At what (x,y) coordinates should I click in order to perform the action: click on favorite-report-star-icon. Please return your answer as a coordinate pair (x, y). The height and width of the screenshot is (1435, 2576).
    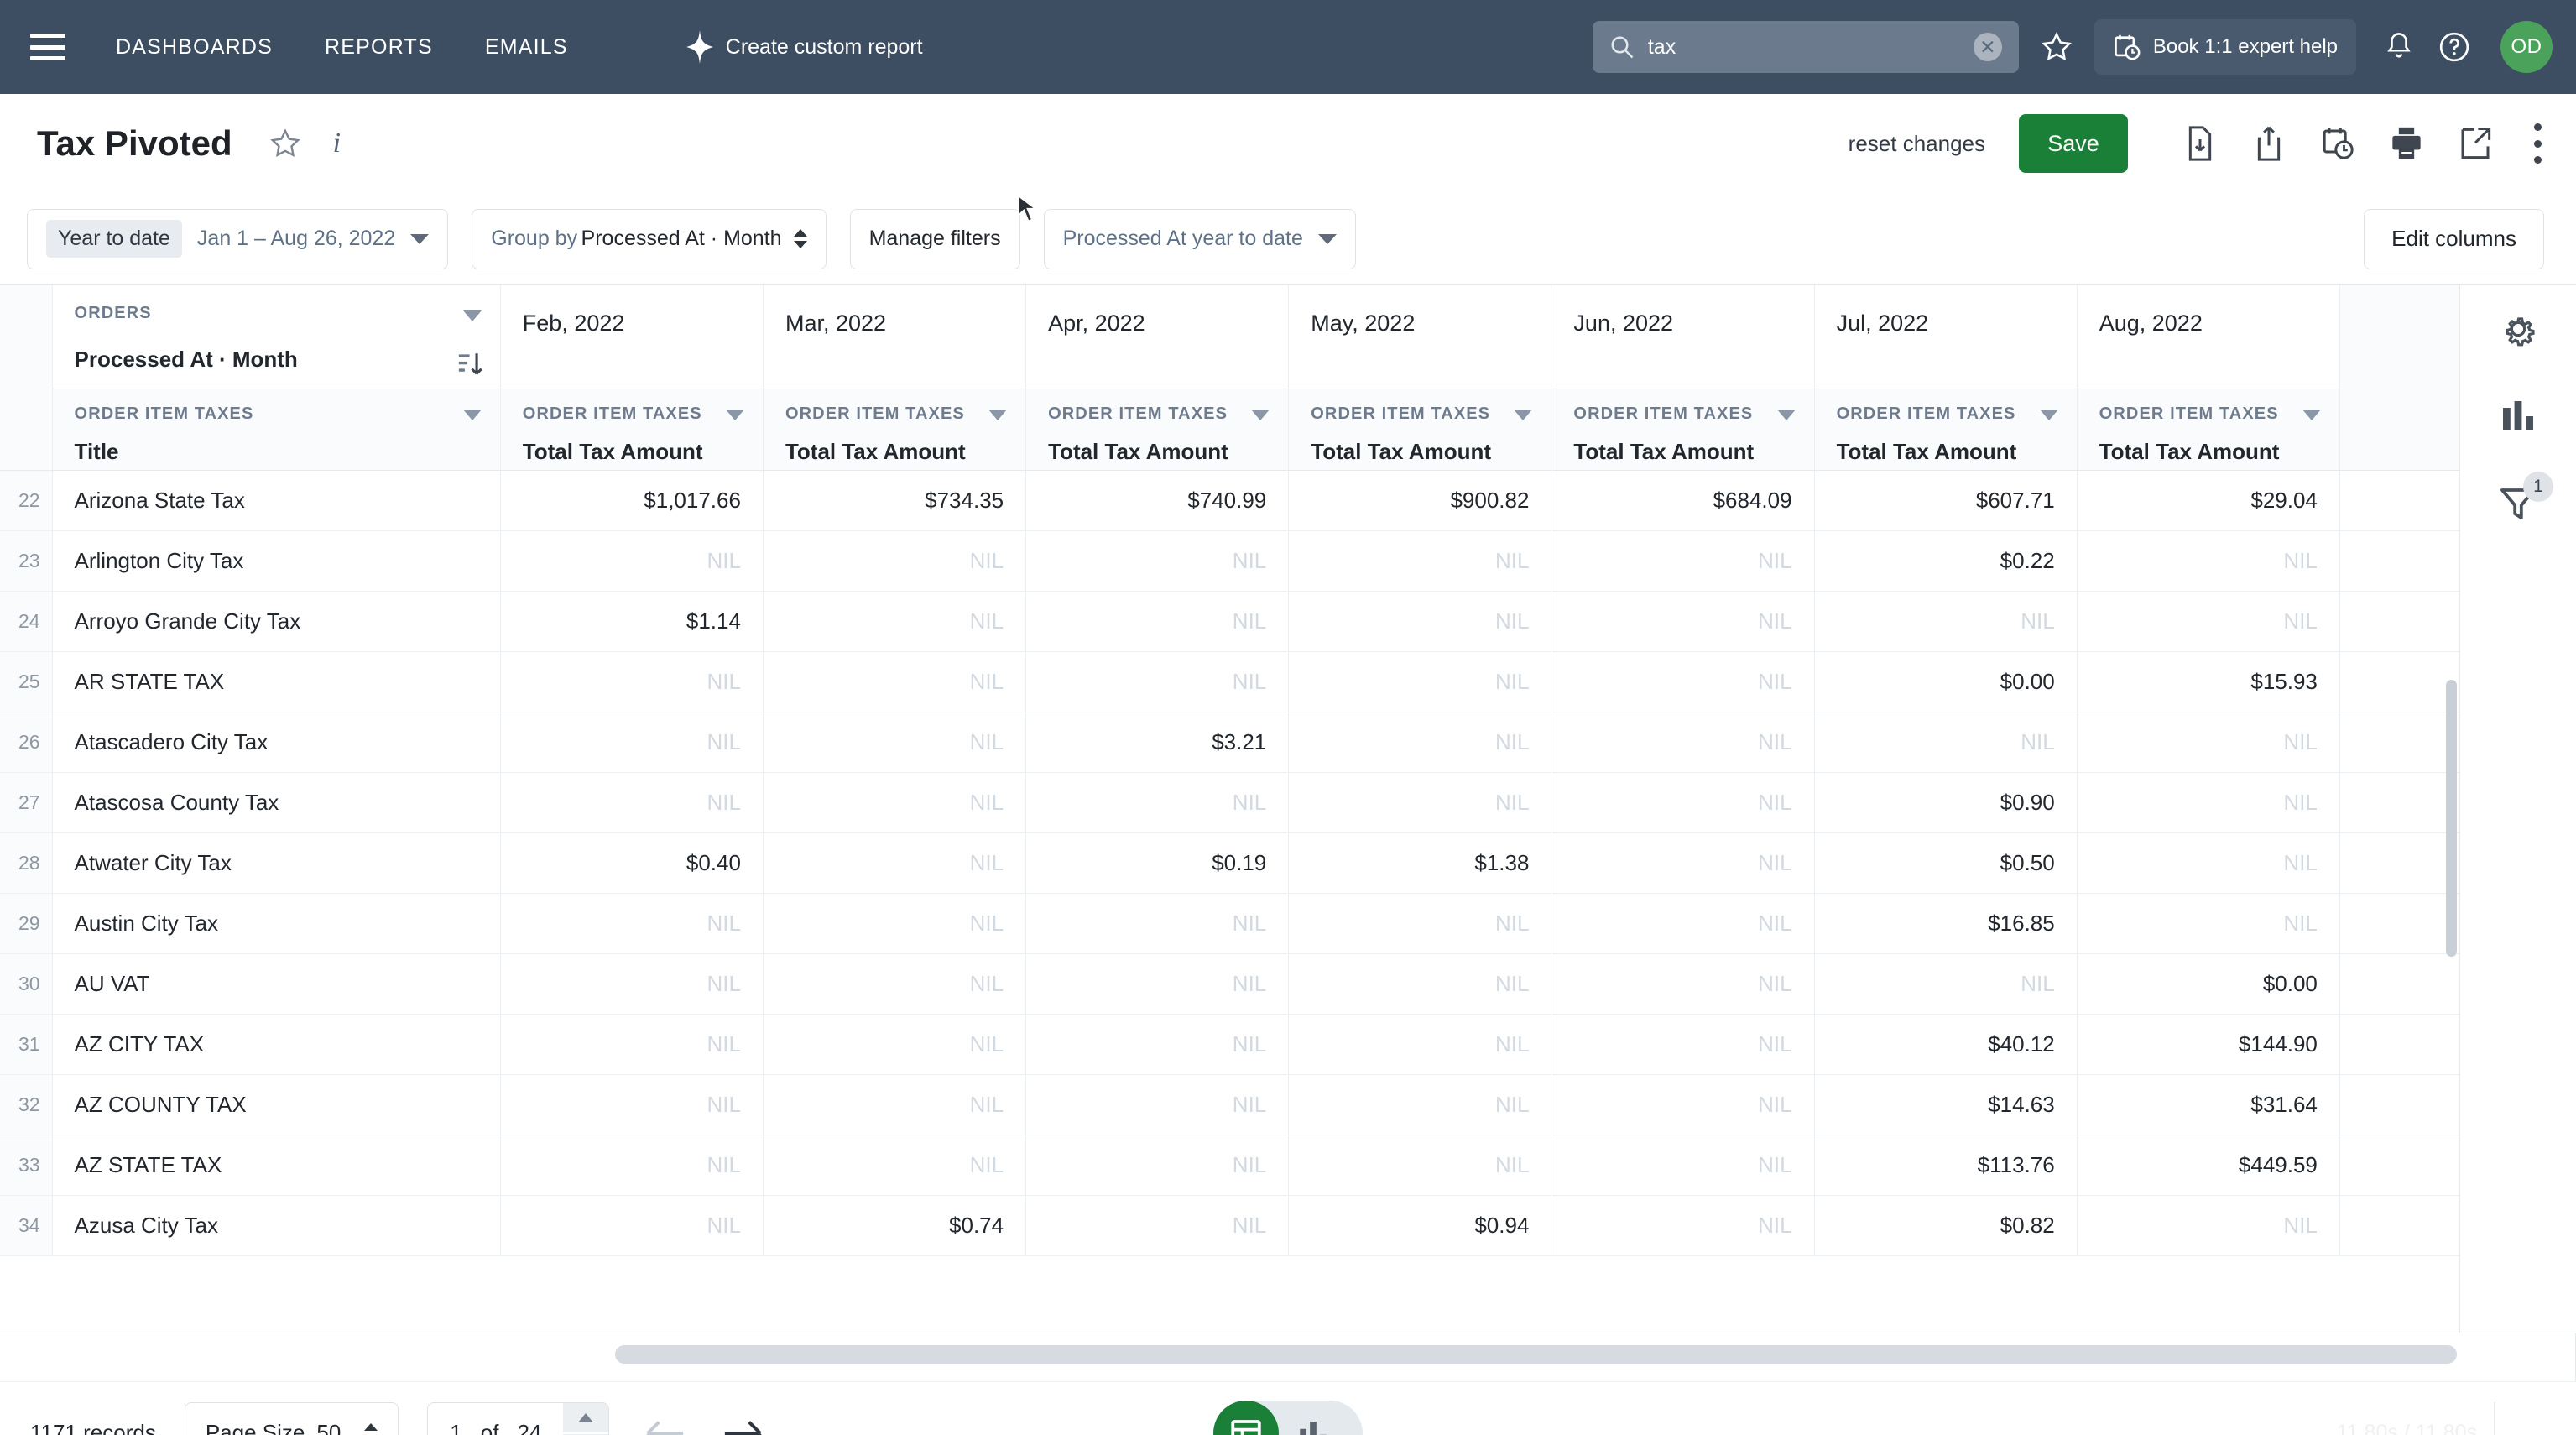
    Looking at the image, I should click on (285, 143).